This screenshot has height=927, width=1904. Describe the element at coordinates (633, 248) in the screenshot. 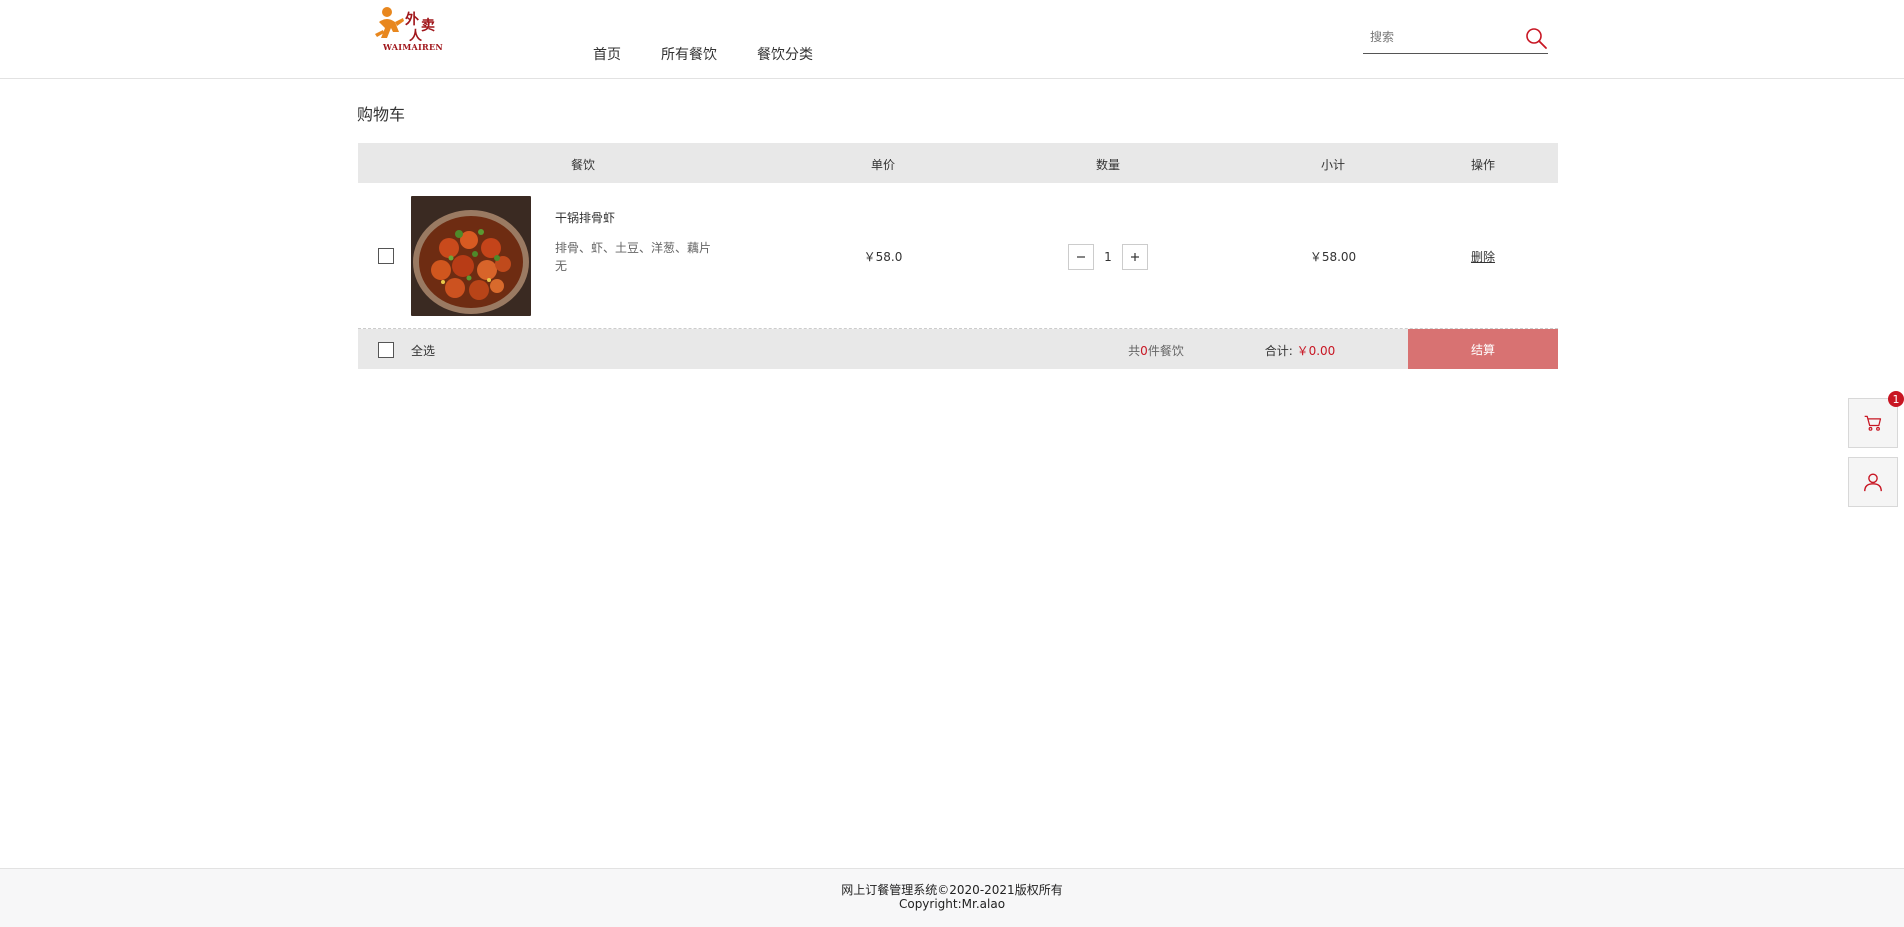

I see `food-ingredients: 排骨、虾、土豆、洋葱、藕片` at that location.